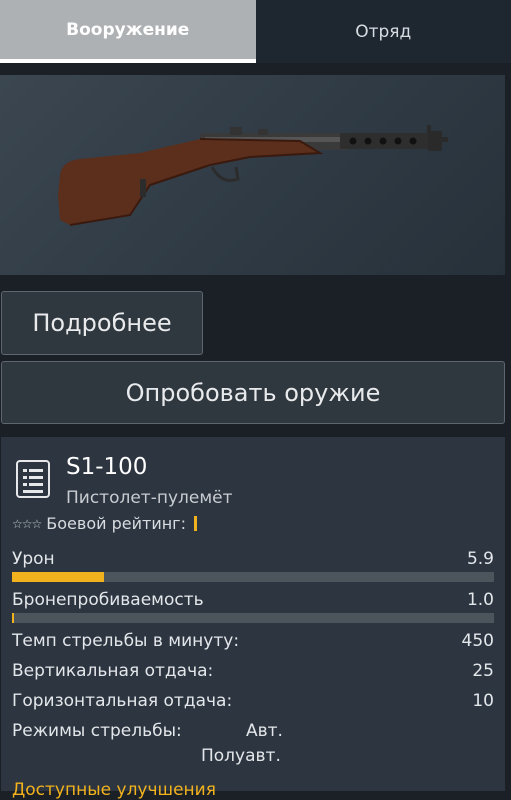 The height and width of the screenshot is (800, 511). What do you see at coordinates (58, 577) in the screenshot?
I see `damage-bar-fill` at bounding box center [58, 577].